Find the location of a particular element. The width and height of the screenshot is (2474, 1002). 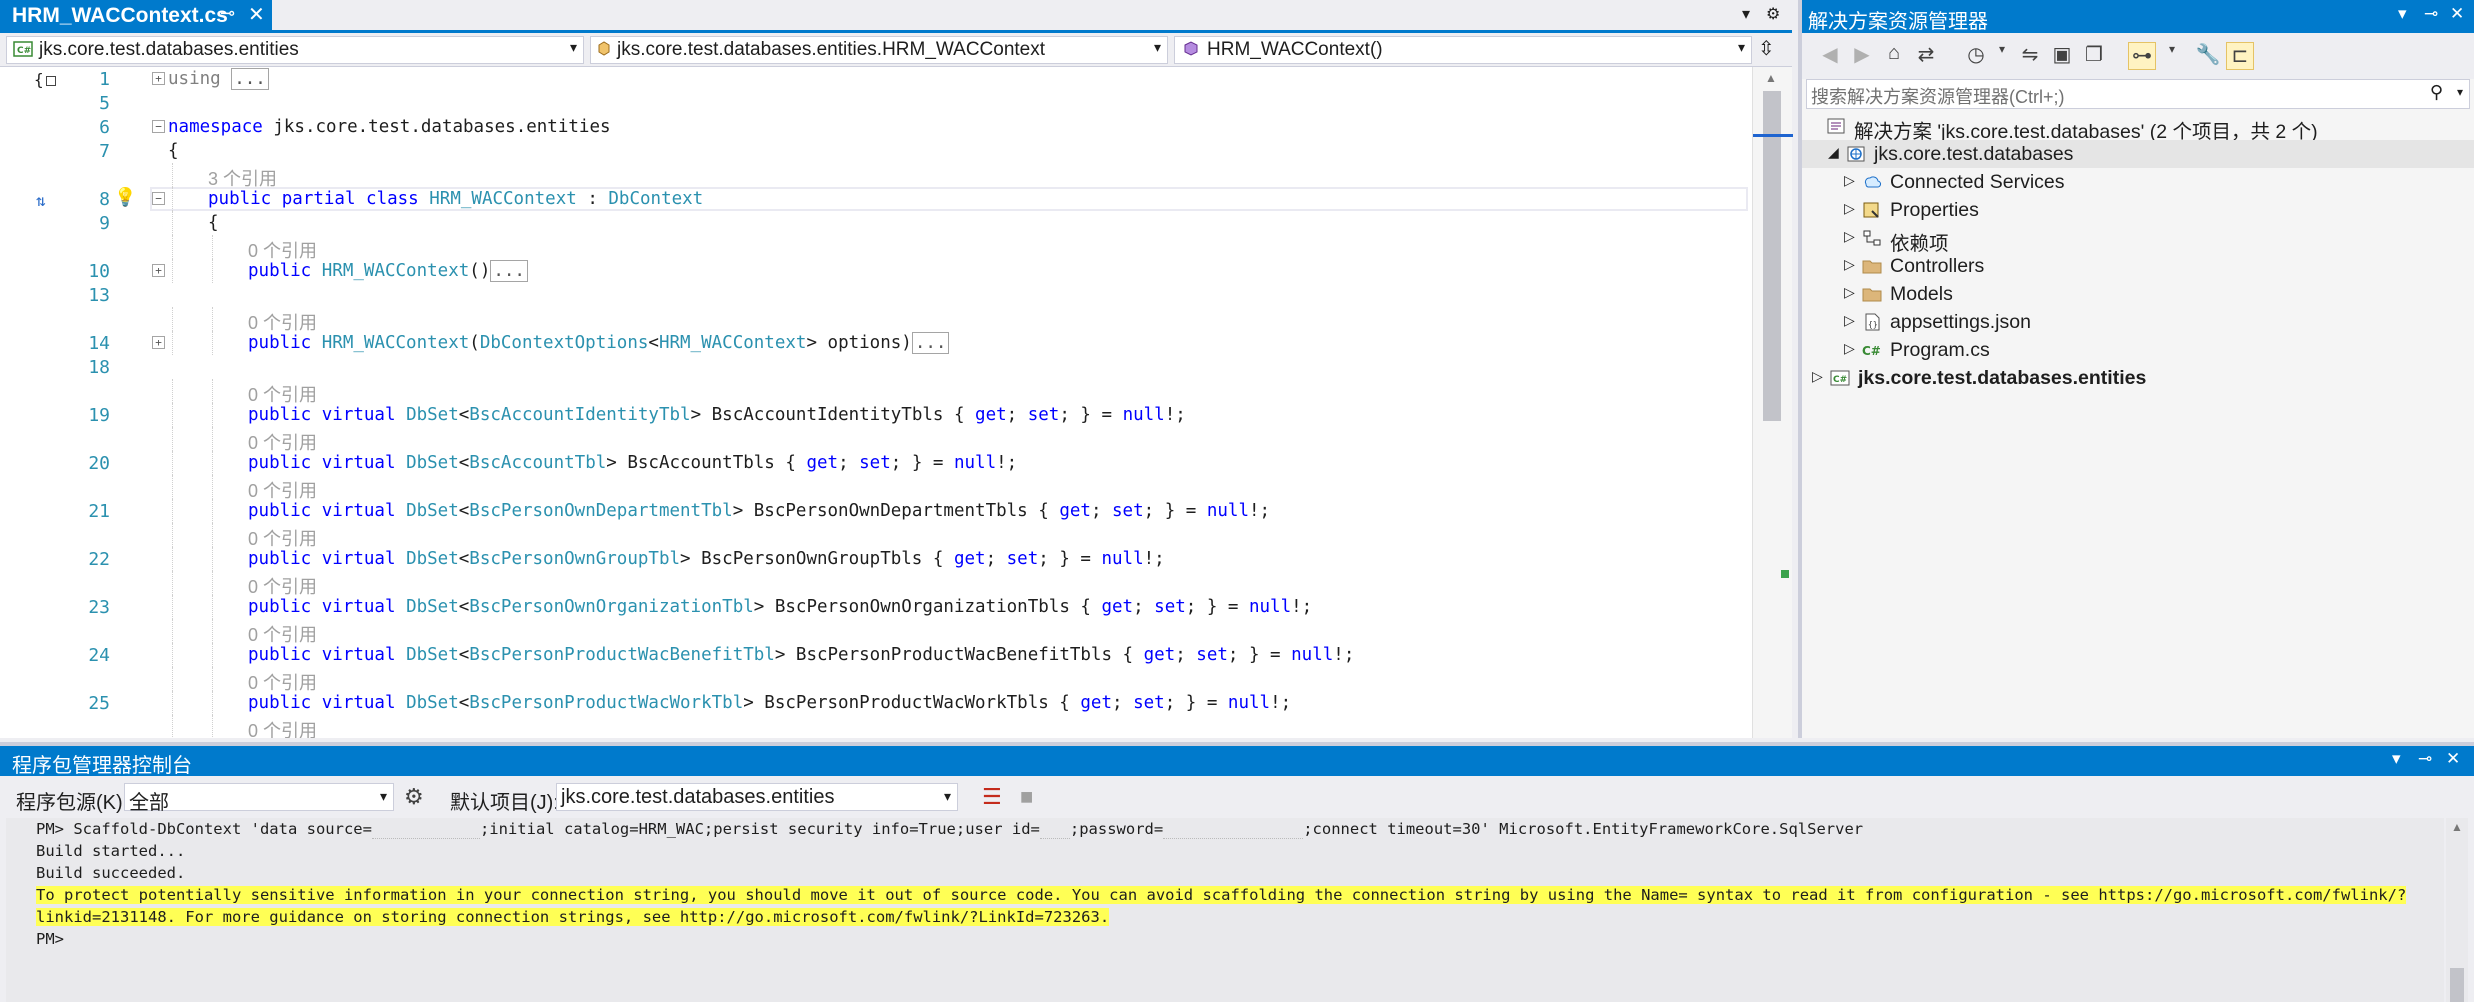

filter-dropdown-icon: ▾ is located at coordinates (2172, 56).